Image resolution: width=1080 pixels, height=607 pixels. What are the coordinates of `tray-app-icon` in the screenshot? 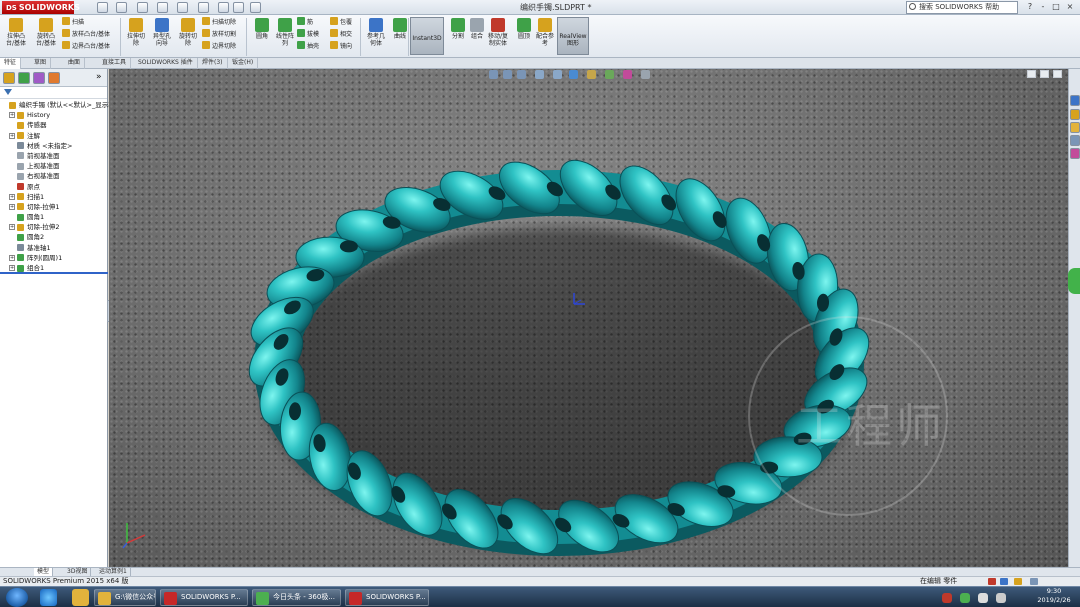 It's located at (947, 598).